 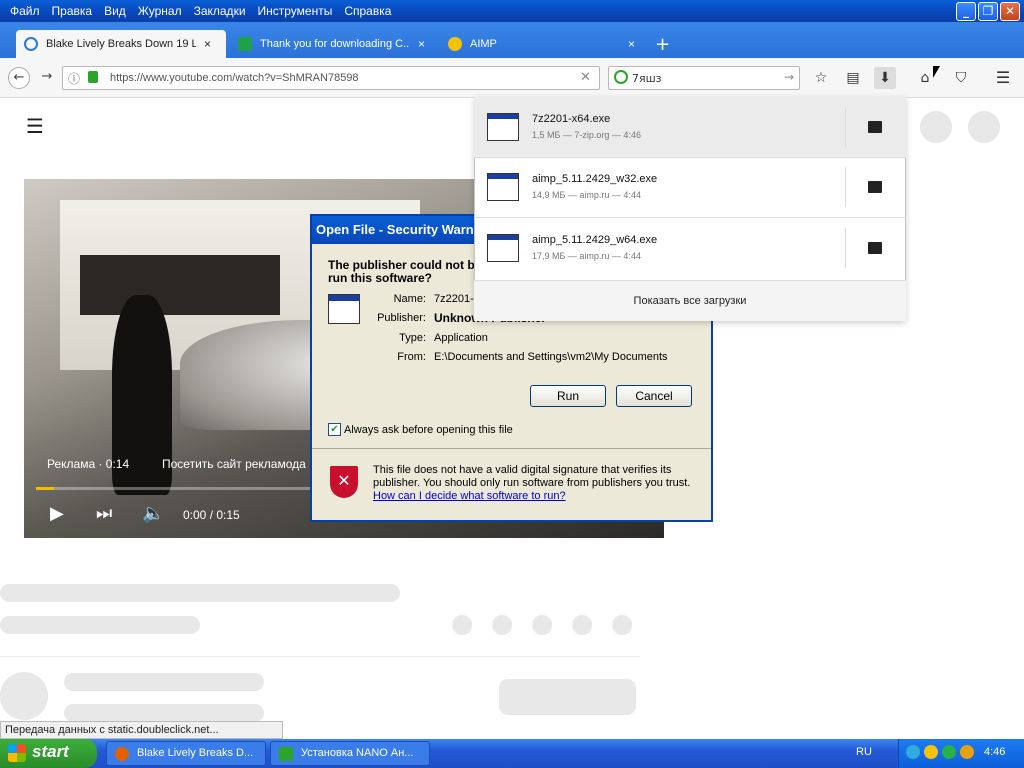 I want to click on menu-view: Вид, so click(x=115, y=11).